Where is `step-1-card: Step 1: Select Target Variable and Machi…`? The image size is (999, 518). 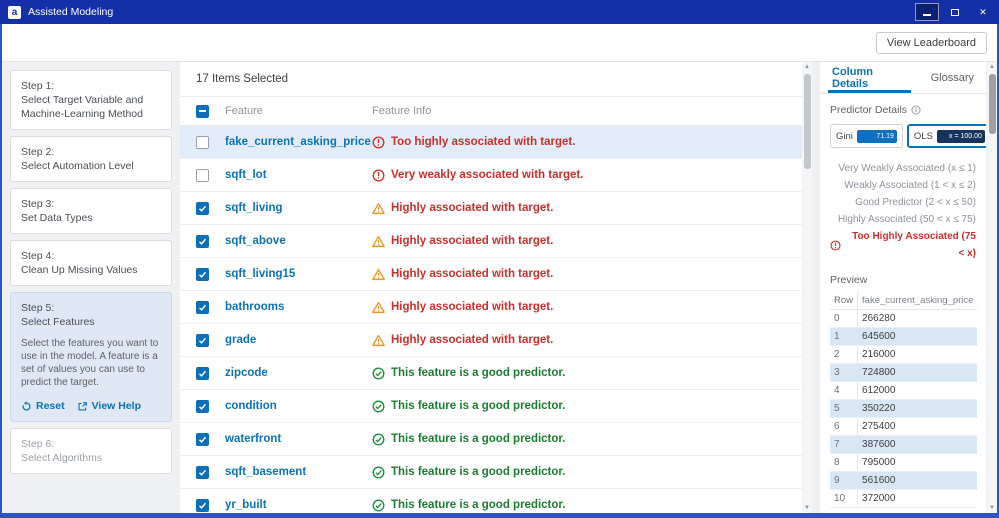 step-1-card: Step 1: Select Target Variable and Machi… is located at coordinates (91, 100).